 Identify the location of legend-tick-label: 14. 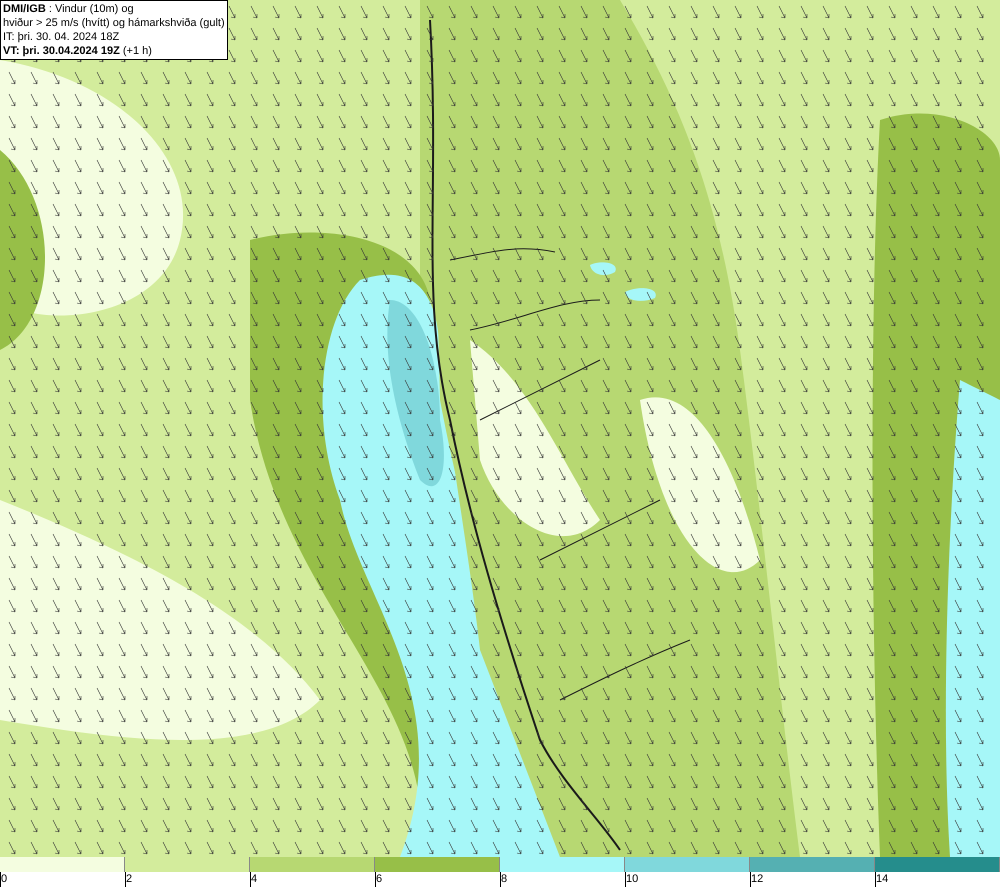
(883, 879).